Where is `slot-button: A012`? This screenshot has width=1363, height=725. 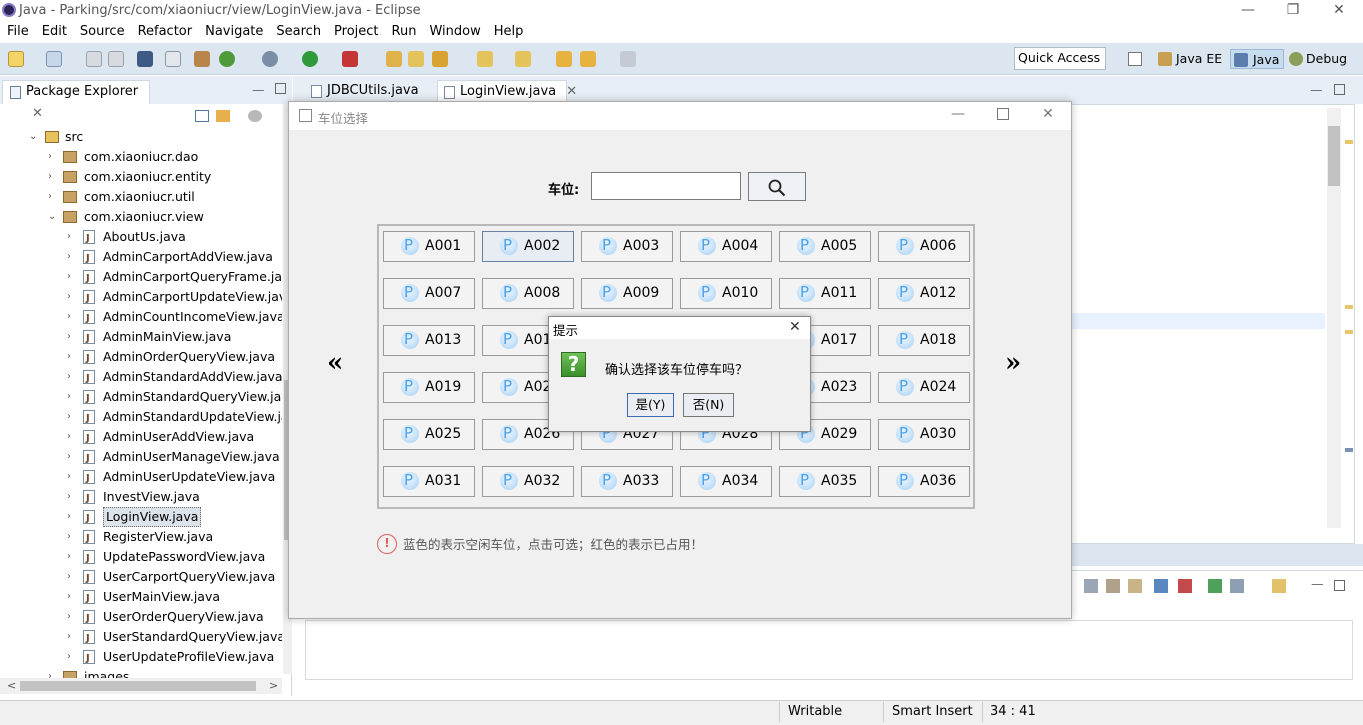 slot-button: A012 is located at coordinates (924, 293).